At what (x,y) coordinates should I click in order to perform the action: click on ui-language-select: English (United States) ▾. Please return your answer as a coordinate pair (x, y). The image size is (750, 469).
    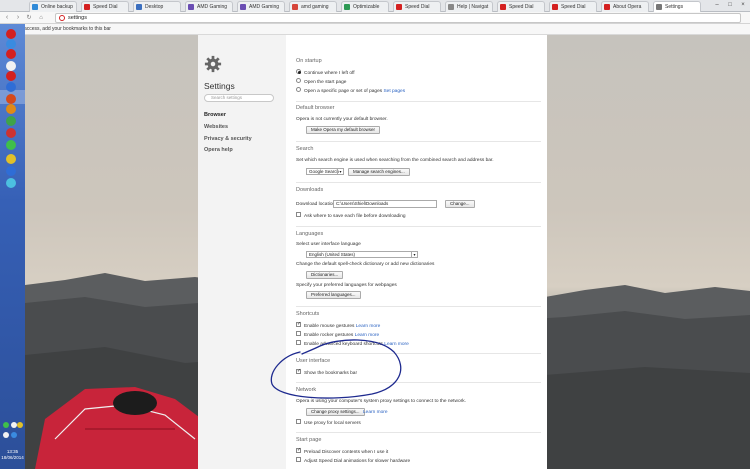
    Looking at the image, I should click on (362, 254).